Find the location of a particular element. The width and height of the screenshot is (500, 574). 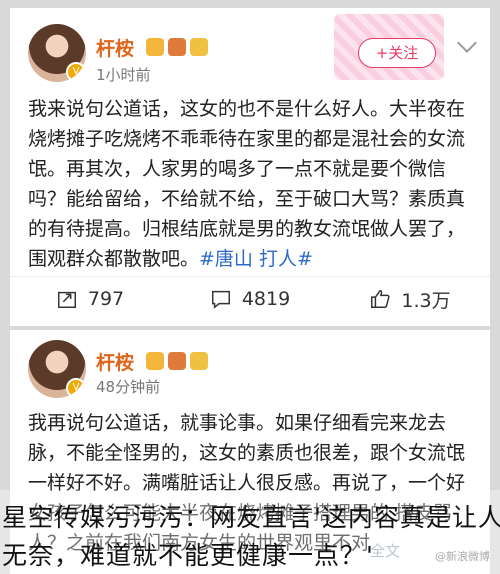

caption-line-1: 星空传媒污污污：网友直言'这内容真是让人 is located at coordinates (251, 517).